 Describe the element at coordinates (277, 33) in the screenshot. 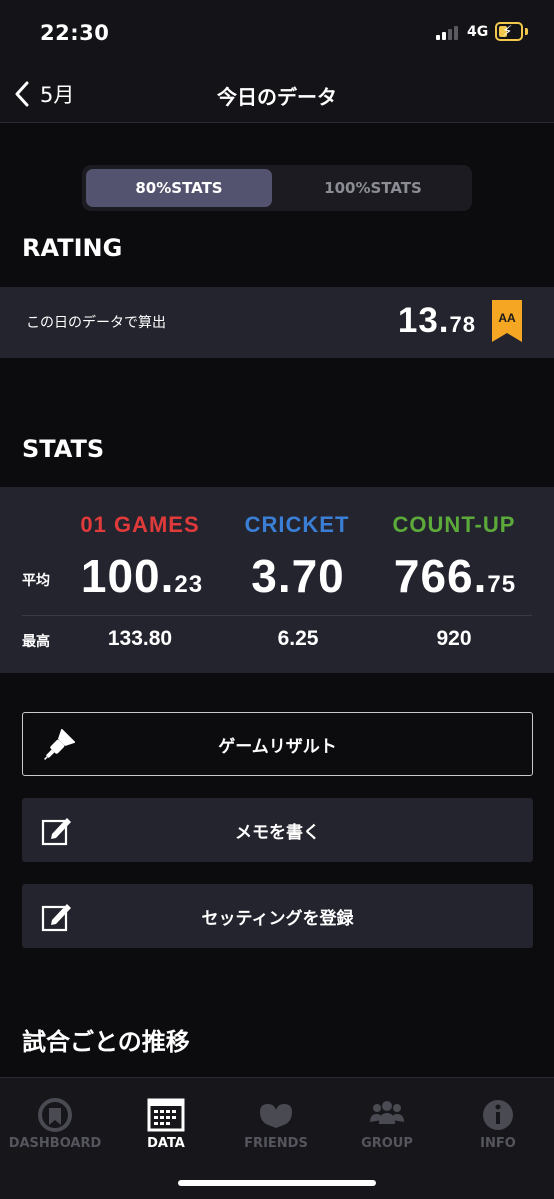

I see `status-bar: 22:30 4G ⚡` at that location.